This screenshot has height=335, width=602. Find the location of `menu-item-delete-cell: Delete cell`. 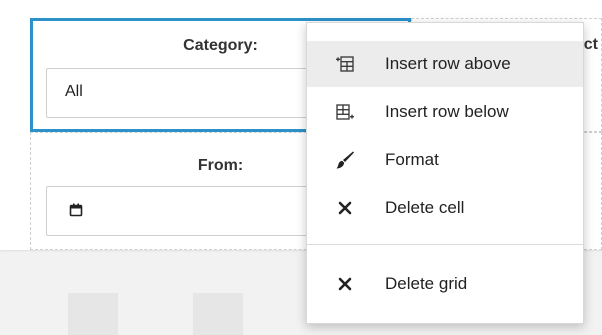

menu-item-delete-cell: Delete cell is located at coordinates (445, 208).